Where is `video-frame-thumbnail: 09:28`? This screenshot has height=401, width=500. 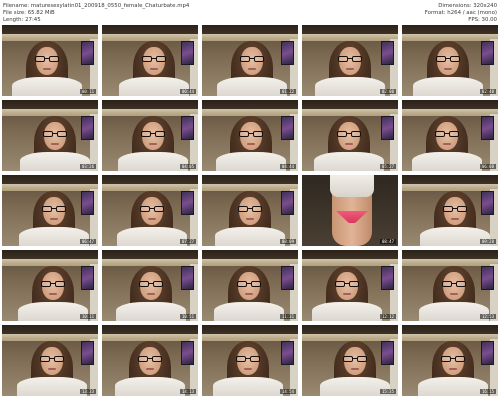 video-frame-thumbnail: 09:28 is located at coordinates (450, 210).